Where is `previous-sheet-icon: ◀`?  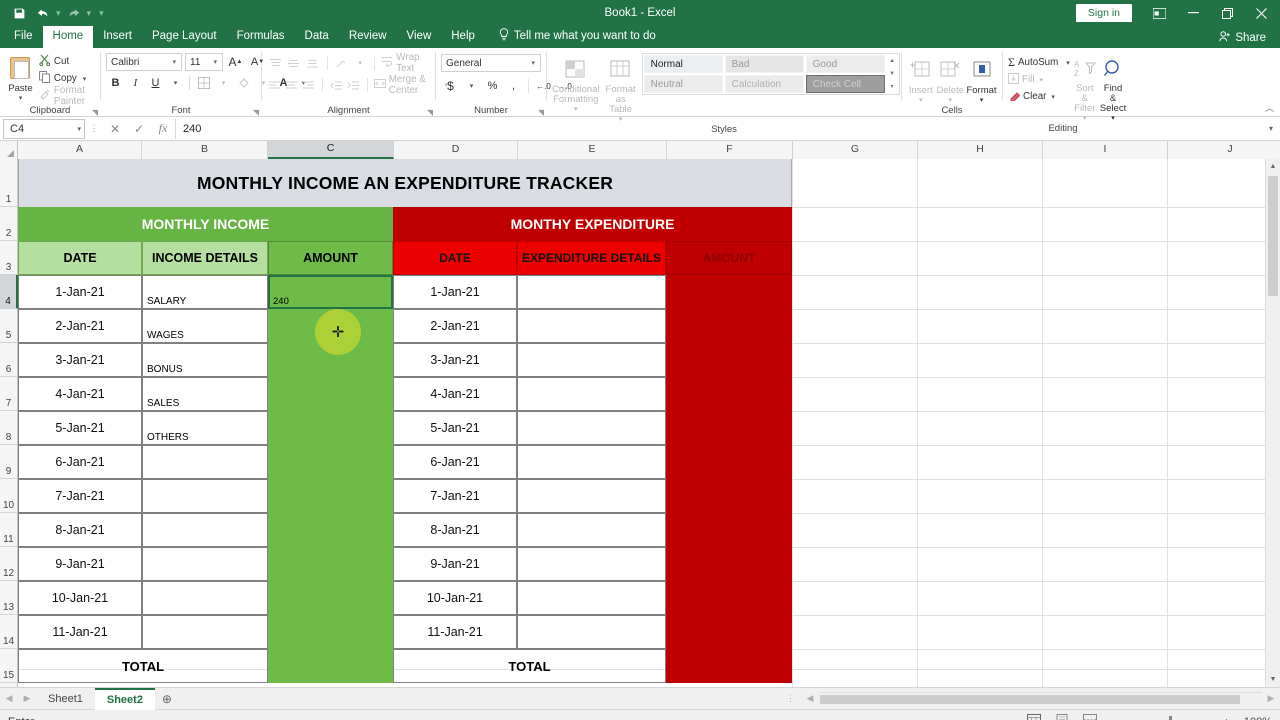
previous-sheet-icon: ◀ is located at coordinates (9, 698).